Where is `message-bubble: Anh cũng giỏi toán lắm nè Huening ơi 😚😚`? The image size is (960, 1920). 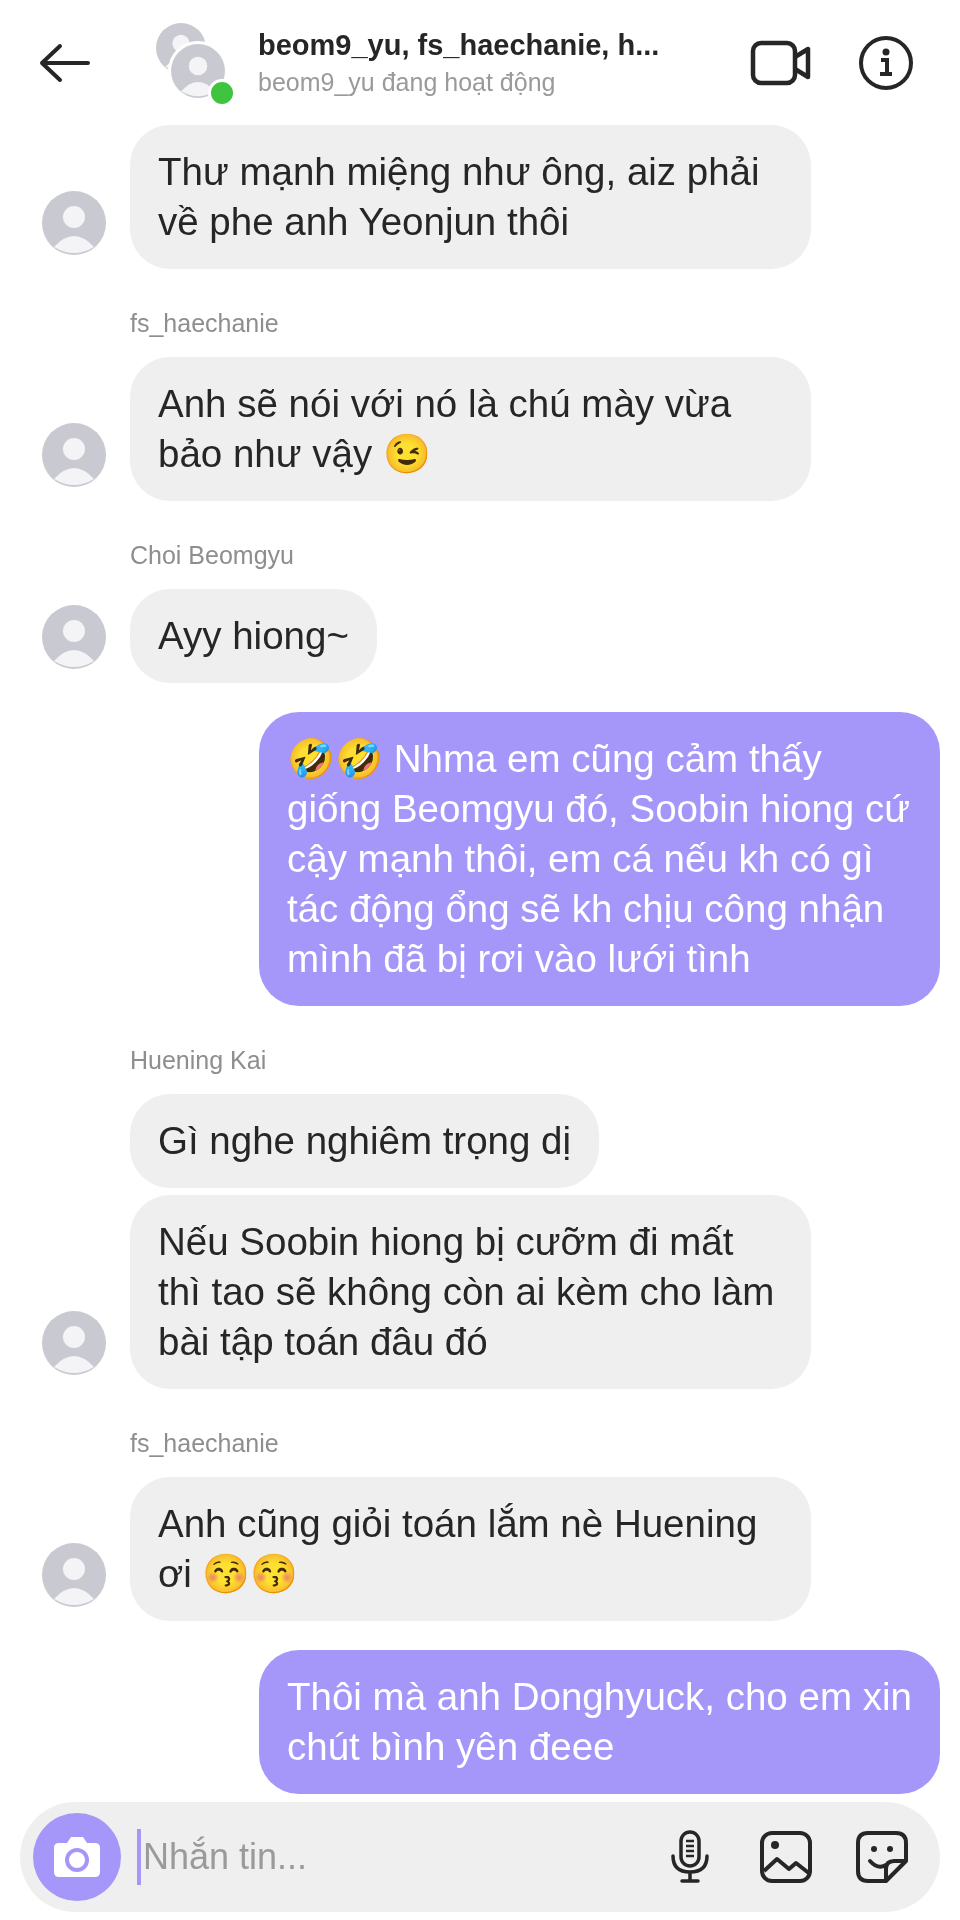 message-bubble: Anh cũng giỏi toán lắm nè Huening ơi 😚😚 is located at coordinates (470, 1549).